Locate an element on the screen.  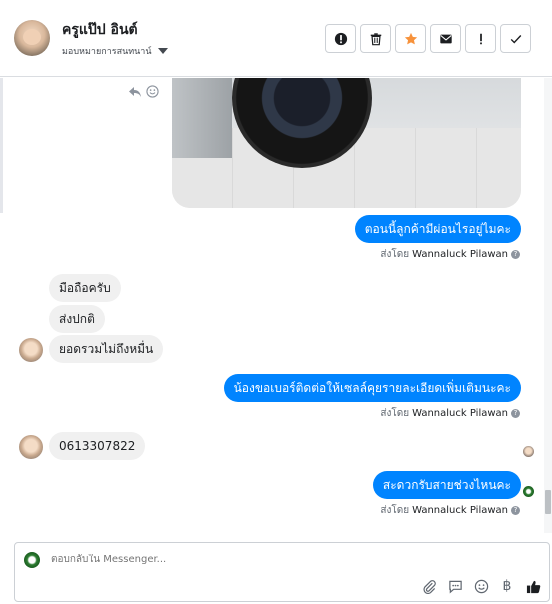
scrollbar-thumb is located at coordinates (548, 502).